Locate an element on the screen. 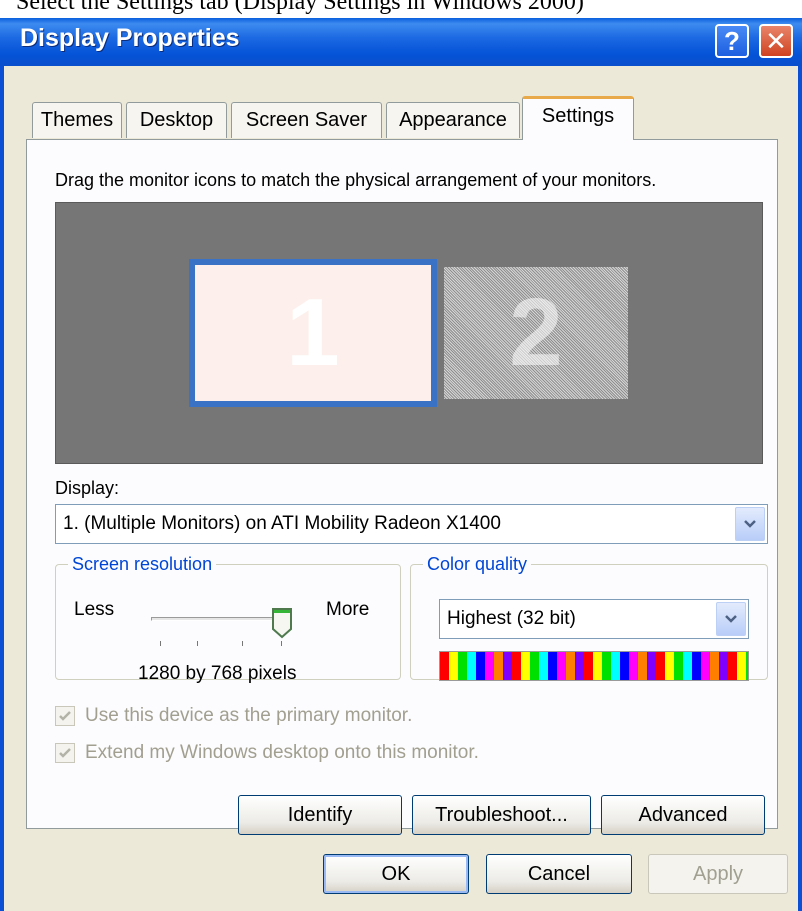 The width and height of the screenshot is (802, 911). close-button: ✕ is located at coordinates (776, 41).